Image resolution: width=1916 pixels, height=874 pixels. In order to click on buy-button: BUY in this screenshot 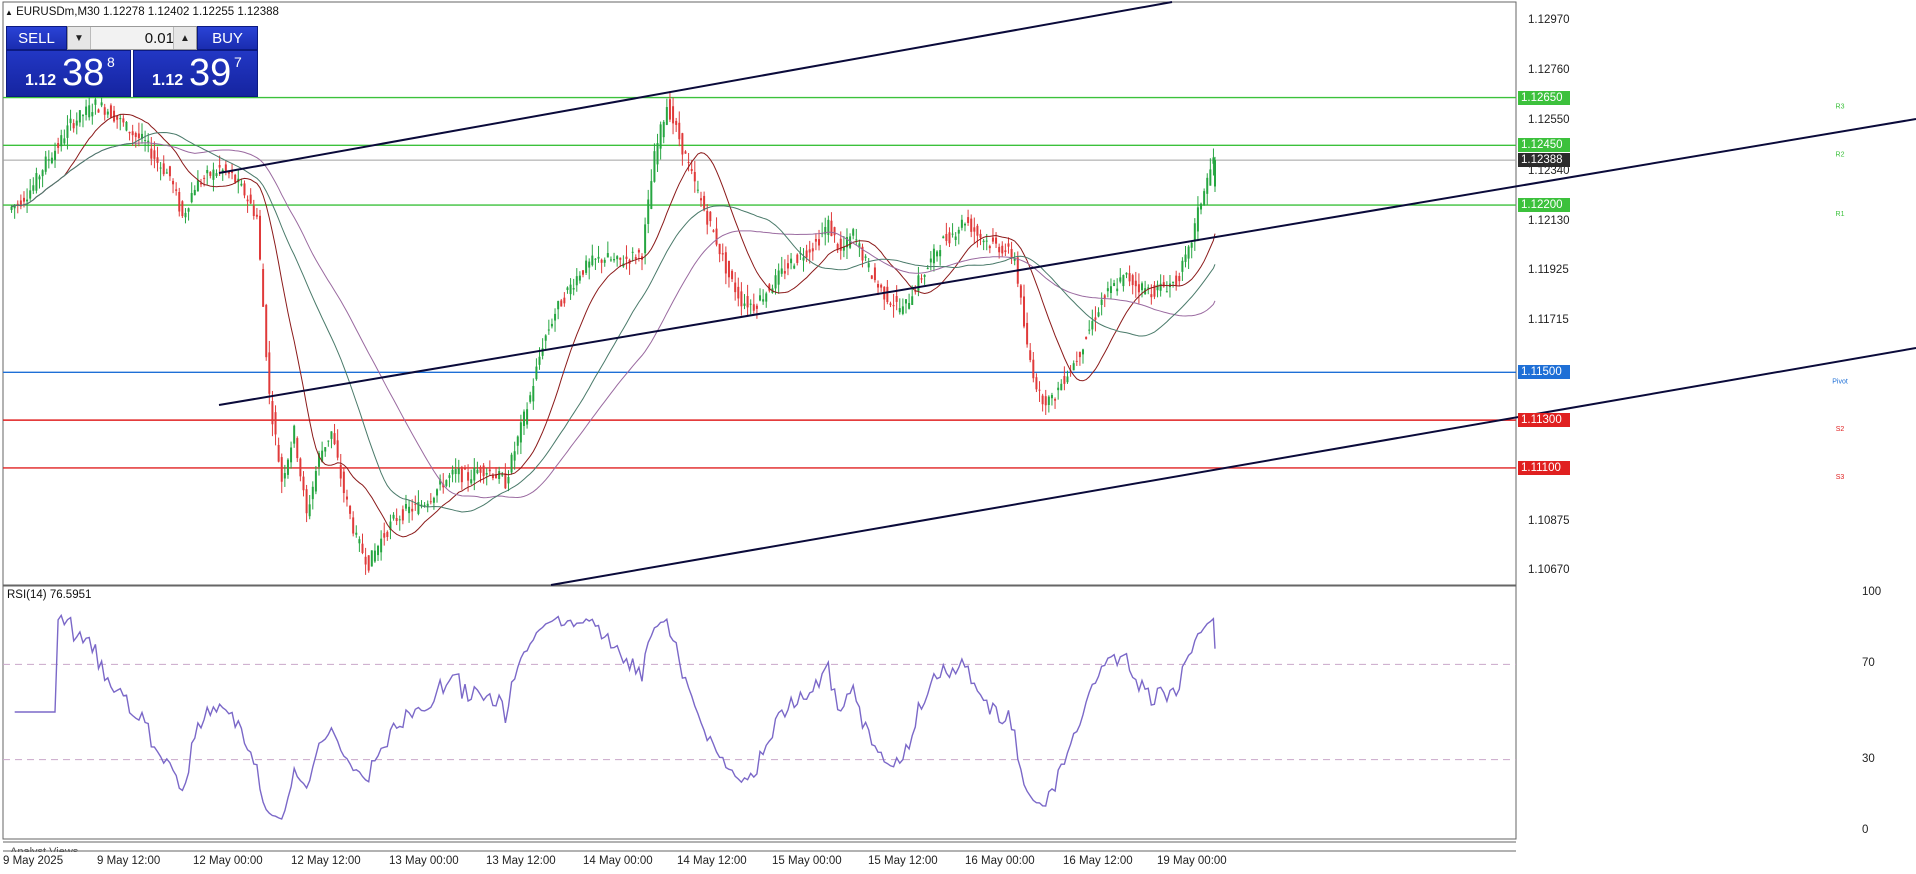, I will do `click(227, 38)`.